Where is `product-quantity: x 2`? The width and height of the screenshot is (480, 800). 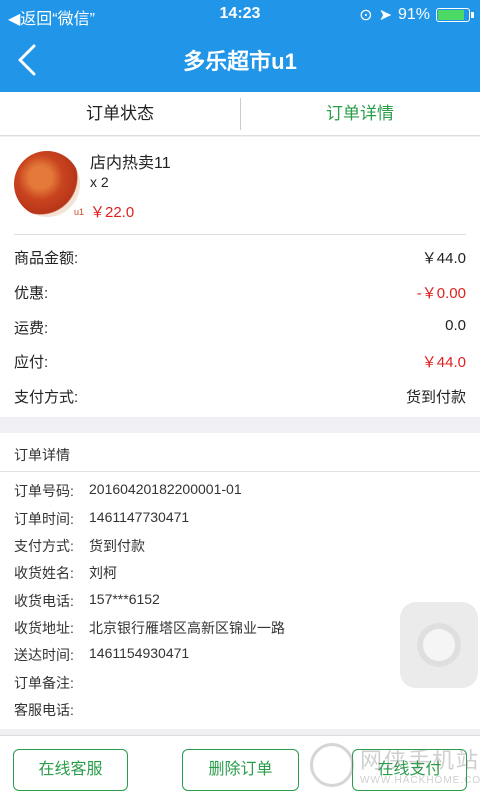
product-quantity: x 2 is located at coordinates (99, 182).